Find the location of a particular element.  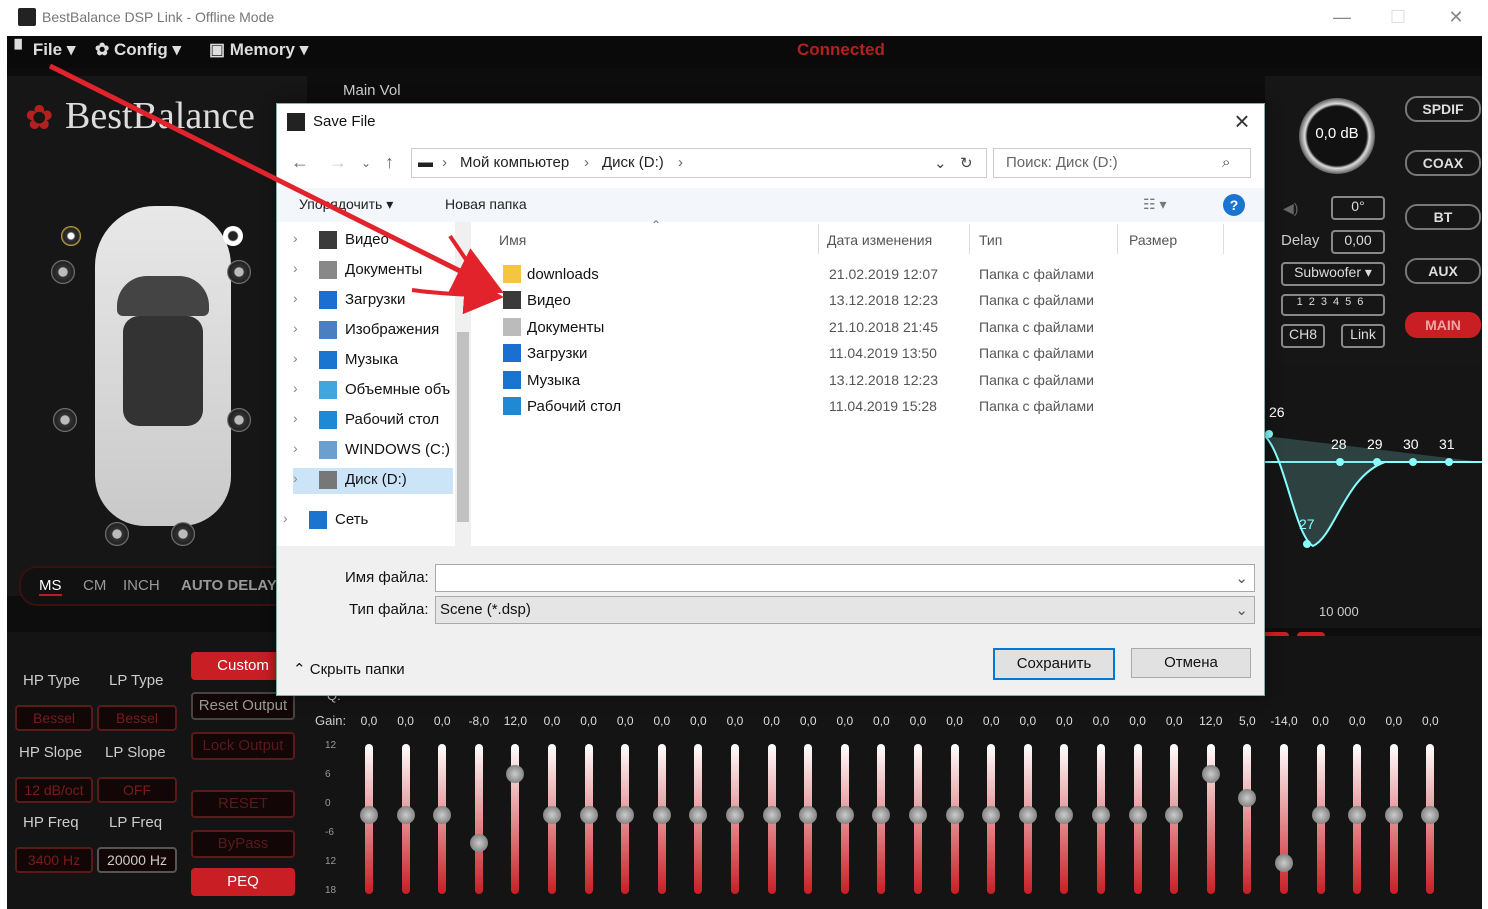

column-size: Размер is located at coordinates (1153, 240).